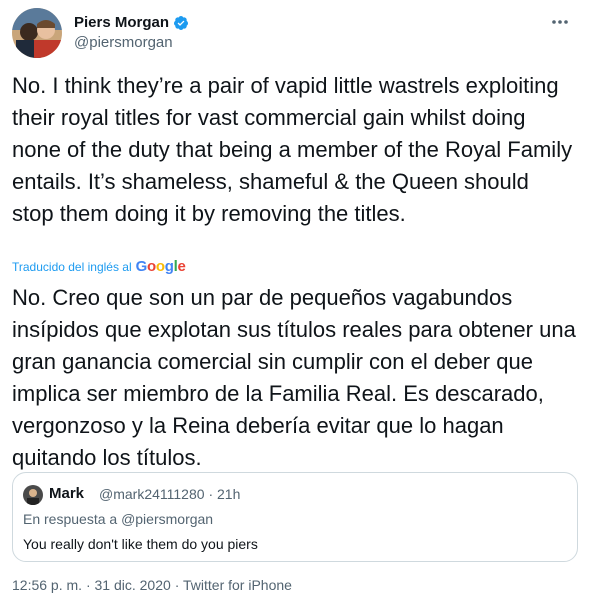 The image size is (590, 595). Describe the element at coordinates (228, 494) in the screenshot. I see `quoted-time: 21h` at that location.